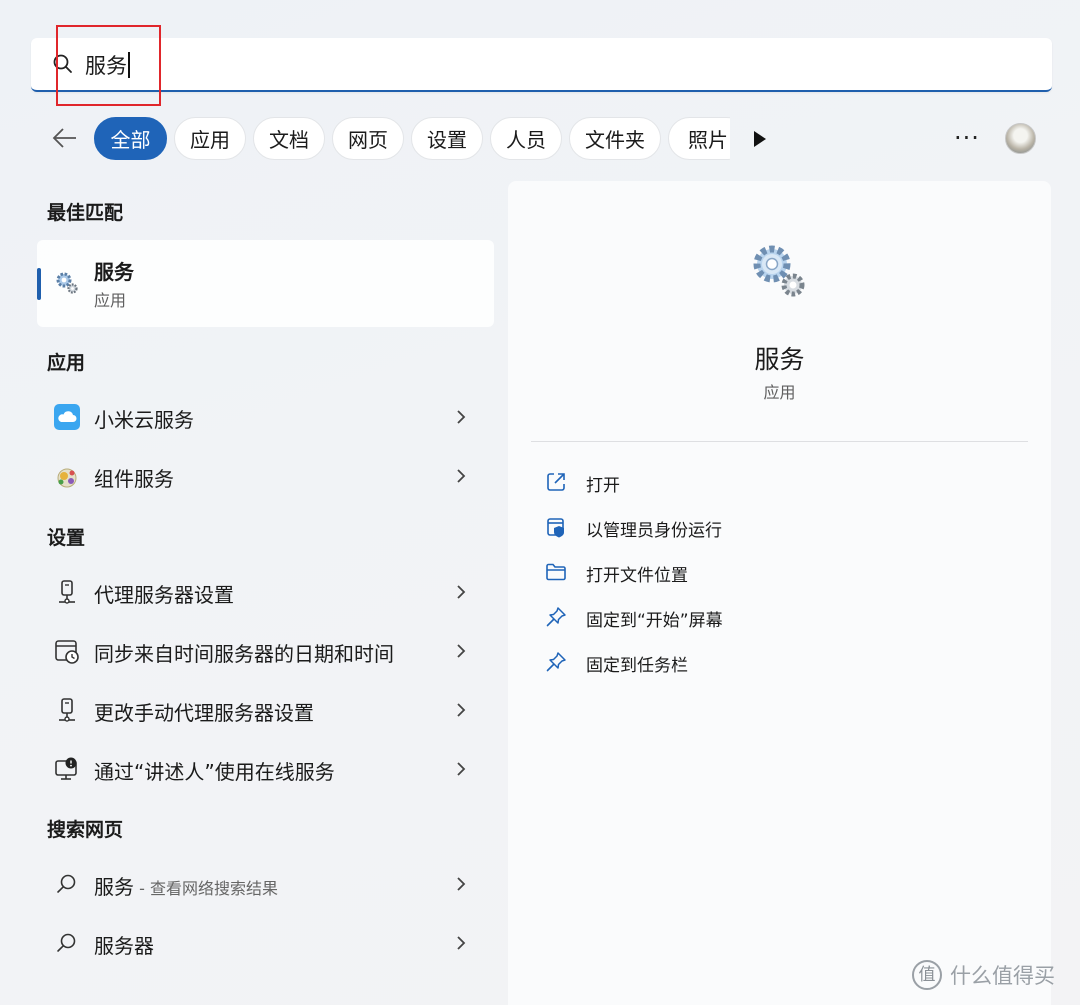  I want to click on setting-item-manual-proxy: 更改手动代理服务器设置, so click(265, 710).